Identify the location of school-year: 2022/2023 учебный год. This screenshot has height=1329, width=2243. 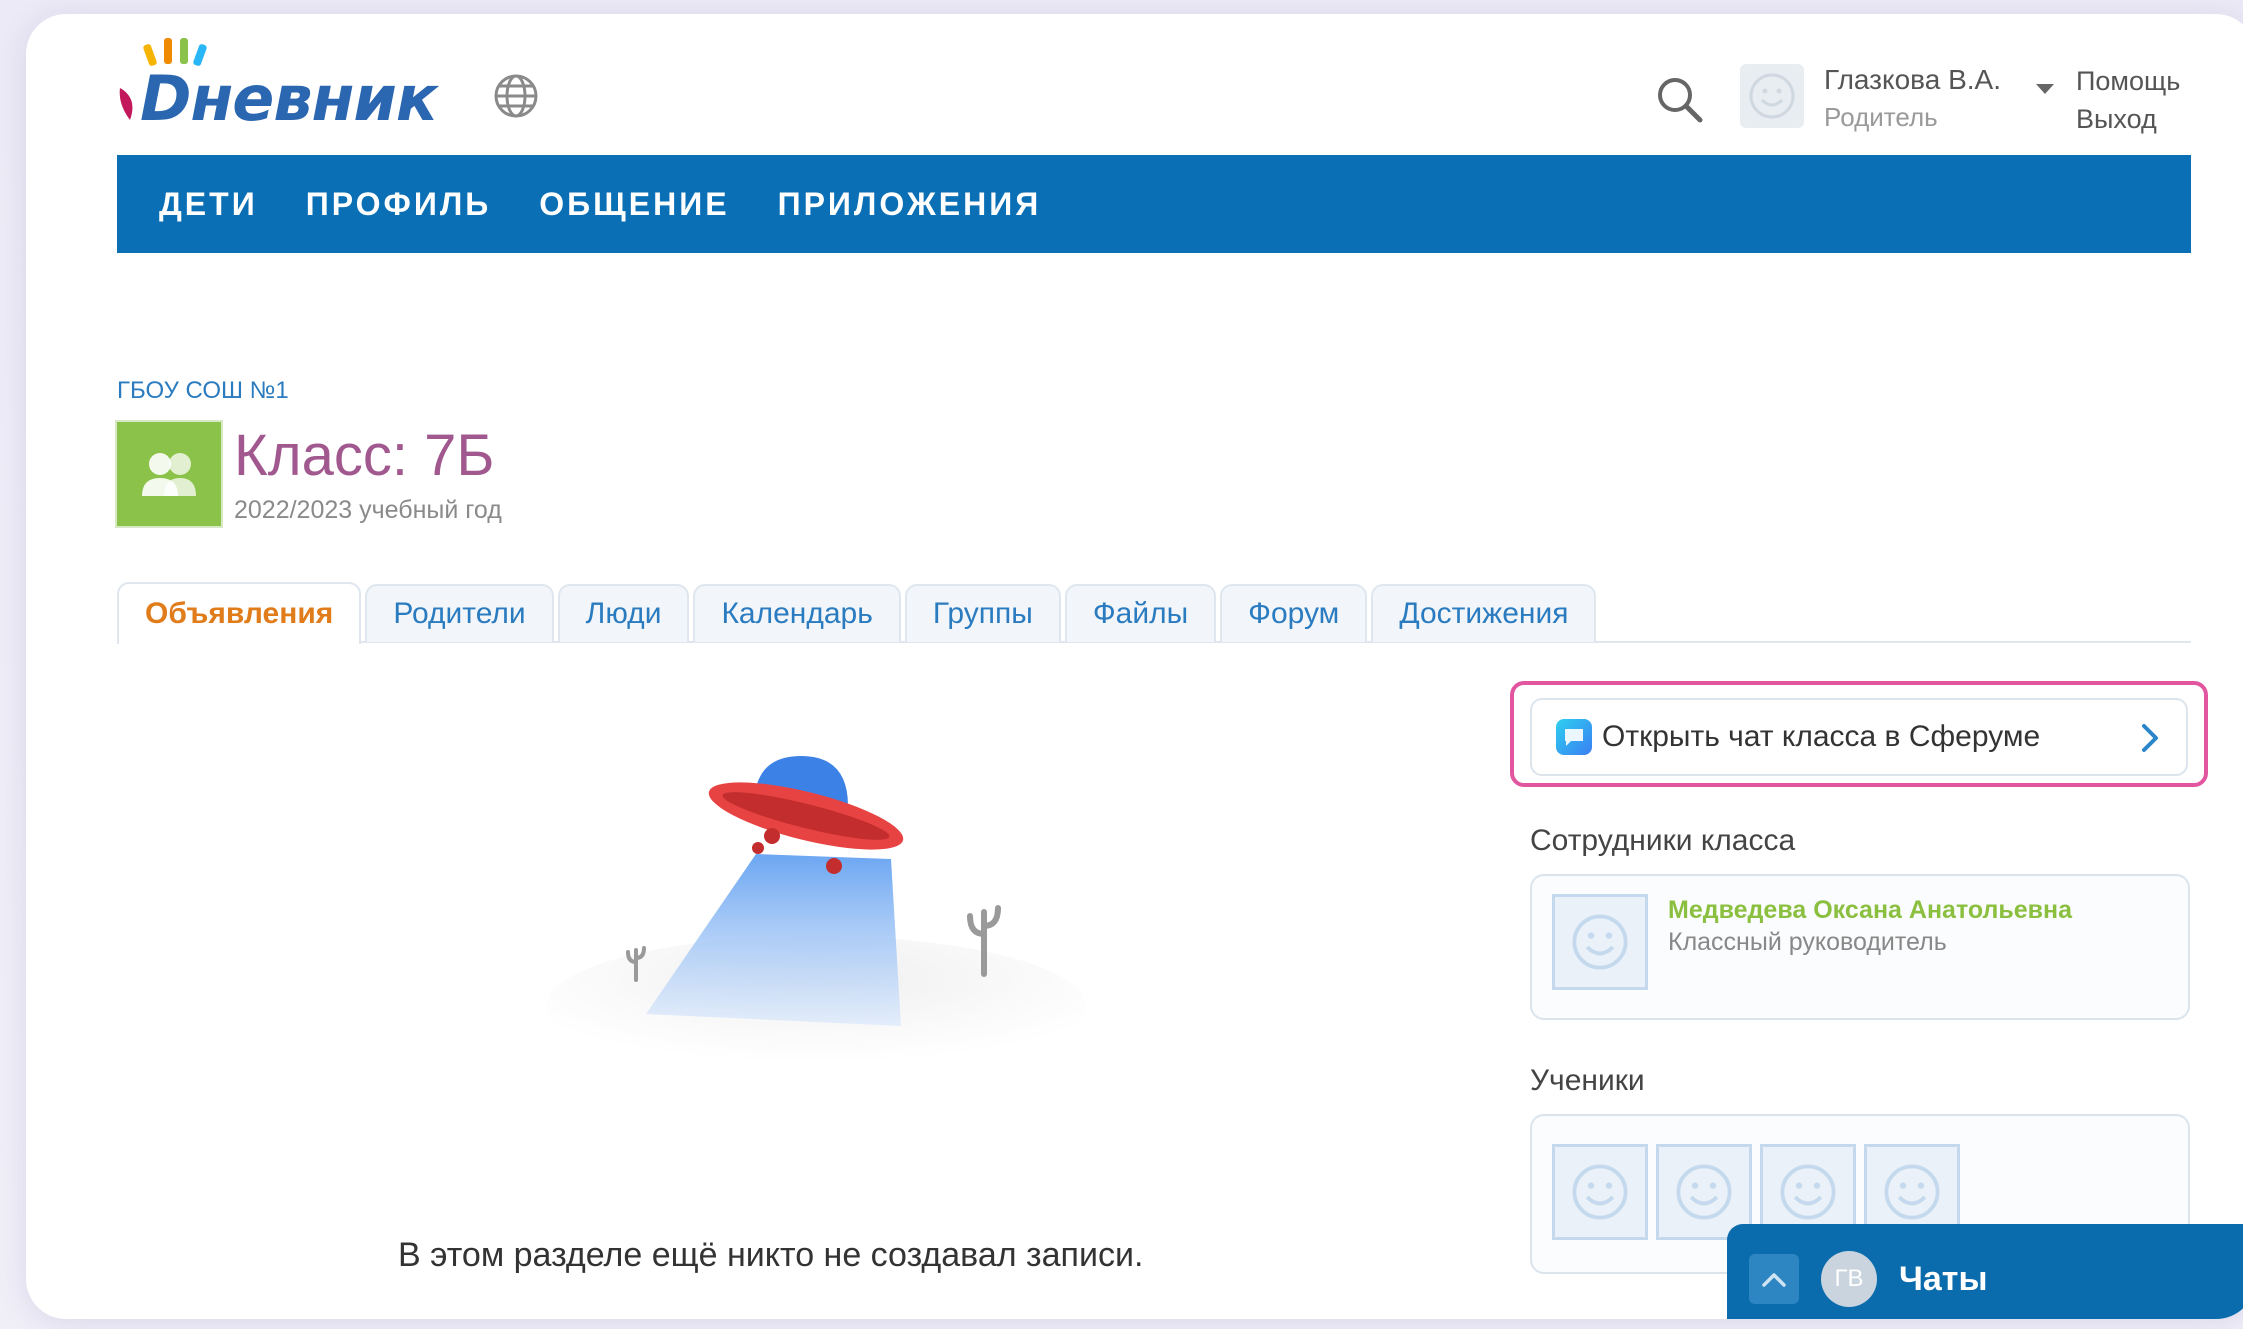
(368, 510).